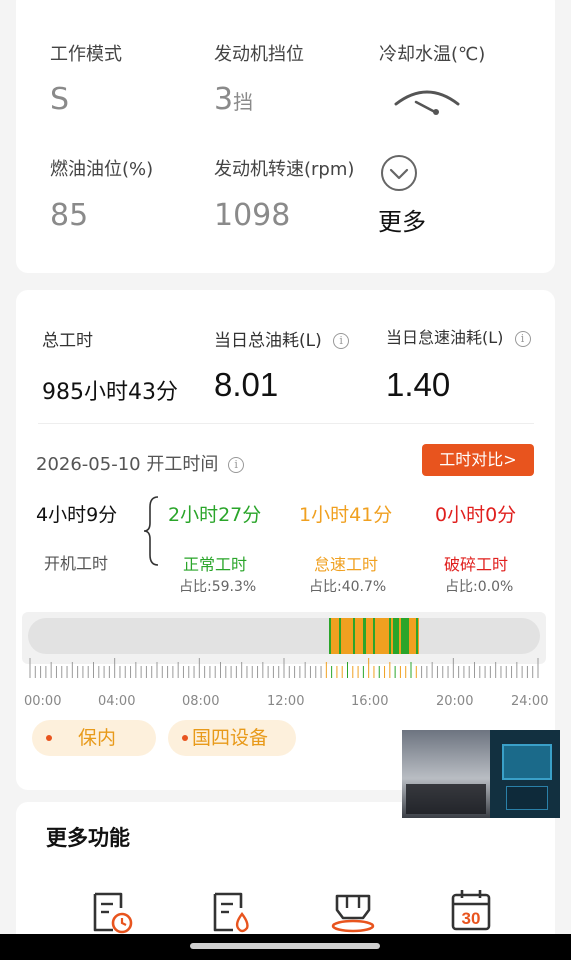 Image resolution: width=571 pixels, height=960 pixels. What do you see at coordinates (479, 587) in the screenshot?
I see `break-pct: 占比:0.0%` at bounding box center [479, 587].